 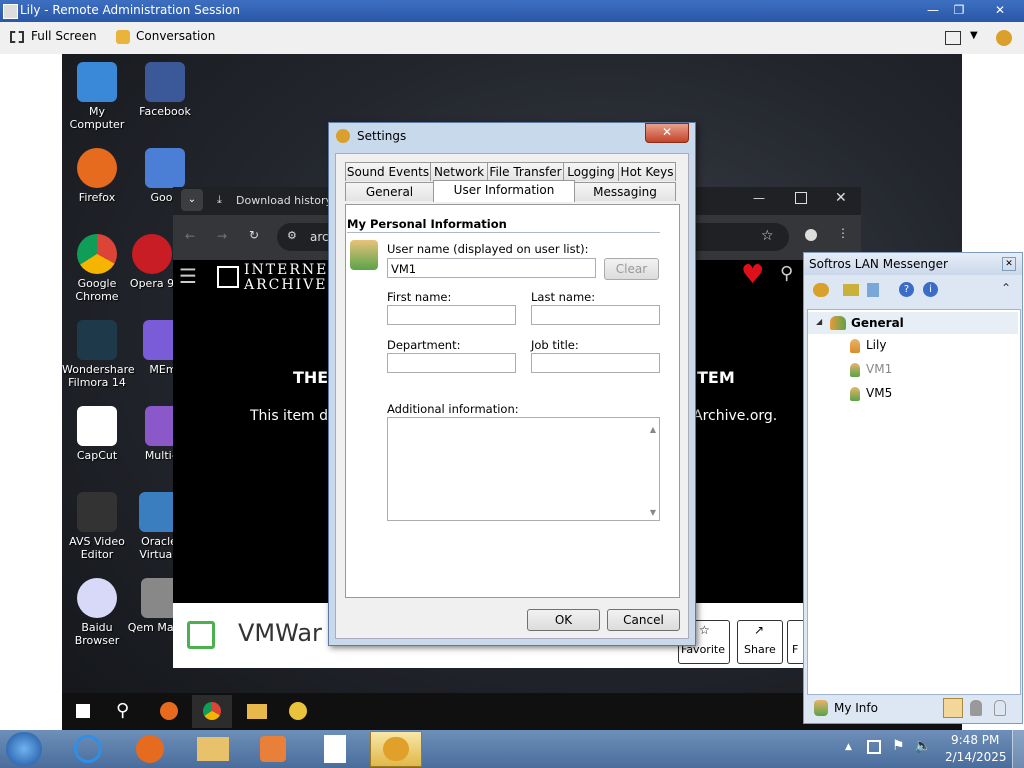 What do you see at coordinates (523, 469) in the screenshot?
I see `additional-info-textarea: ▲ ▼` at bounding box center [523, 469].